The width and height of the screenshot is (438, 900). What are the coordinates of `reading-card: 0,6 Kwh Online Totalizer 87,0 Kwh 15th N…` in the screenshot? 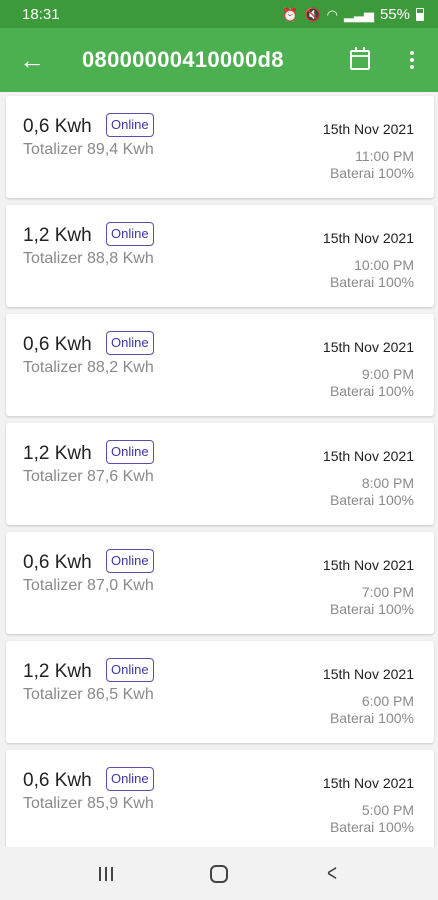 It's located at (220, 583).